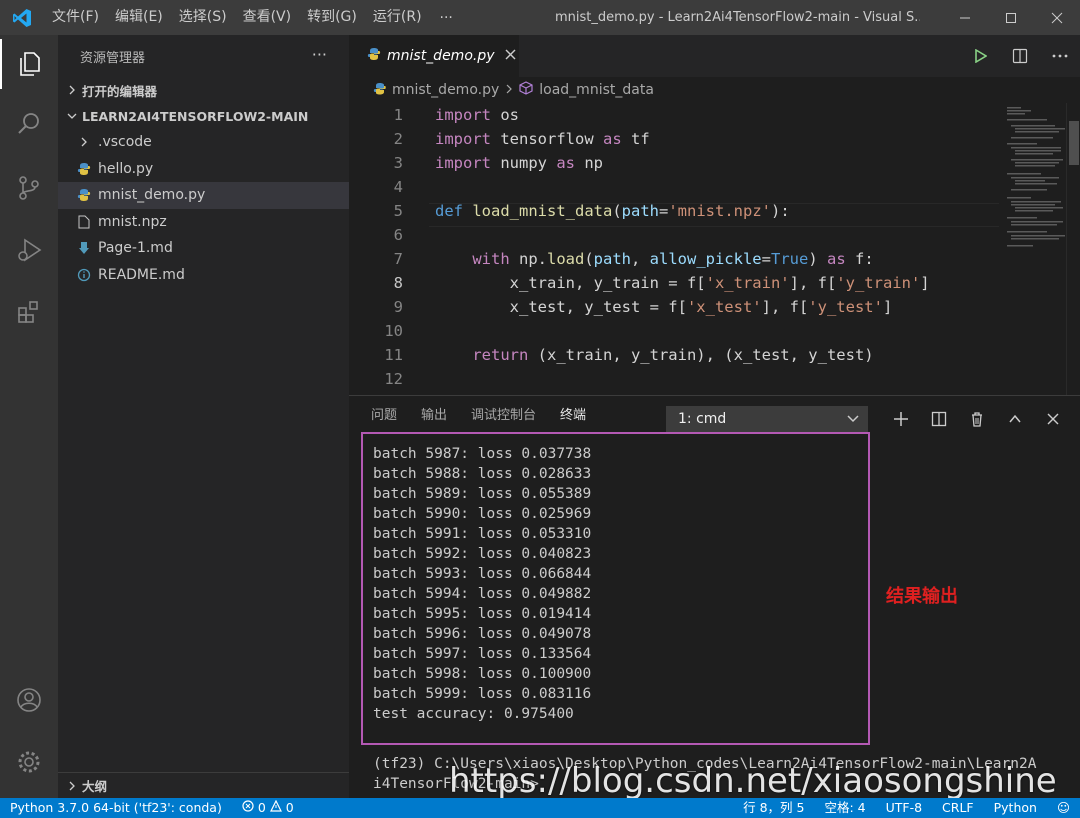 Image resolution: width=1080 pixels, height=818 pixels. What do you see at coordinates (519, 163) in the screenshot?
I see `code-text: import numpy as np` at bounding box center [519, 163].